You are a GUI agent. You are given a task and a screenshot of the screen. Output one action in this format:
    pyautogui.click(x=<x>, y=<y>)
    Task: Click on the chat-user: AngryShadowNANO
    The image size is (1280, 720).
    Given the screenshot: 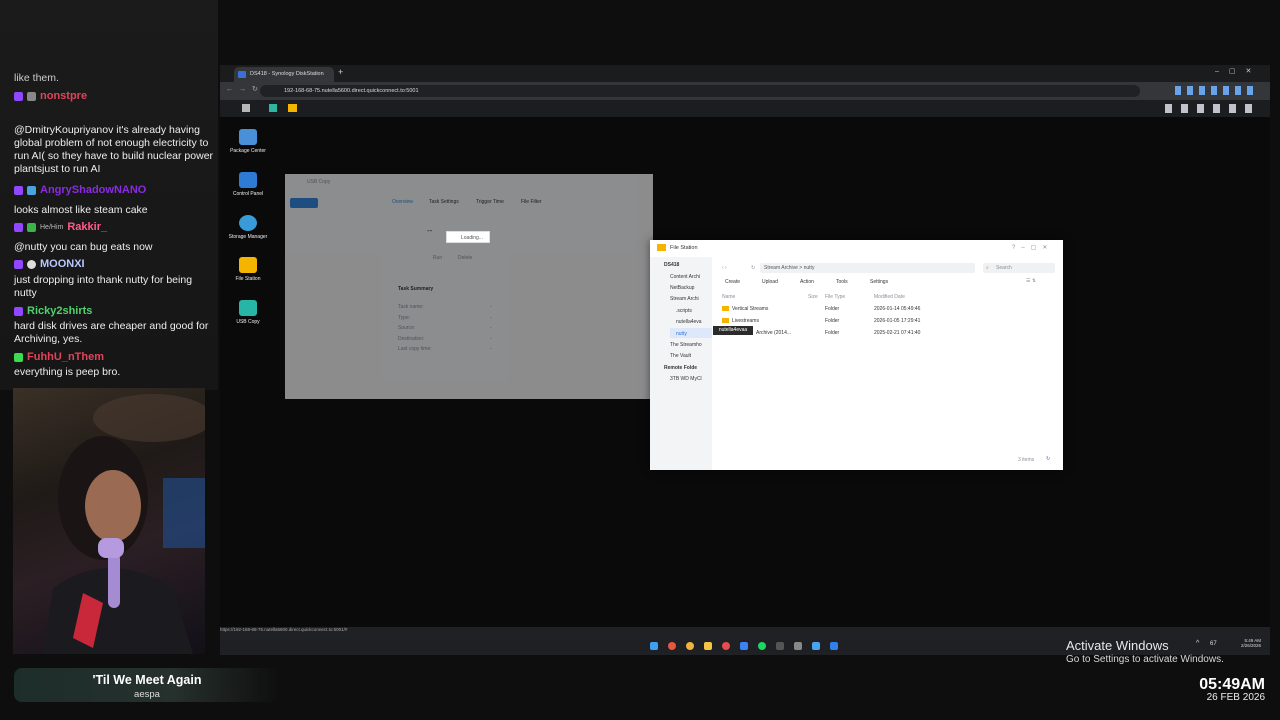 What is the action you would take?
    pyautogui.click(x=80, y=190)
    